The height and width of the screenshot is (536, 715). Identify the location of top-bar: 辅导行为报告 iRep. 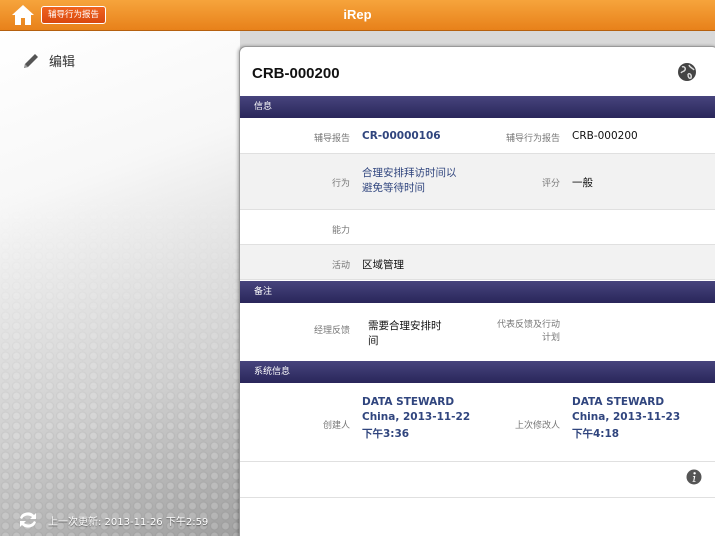
(357, 15).